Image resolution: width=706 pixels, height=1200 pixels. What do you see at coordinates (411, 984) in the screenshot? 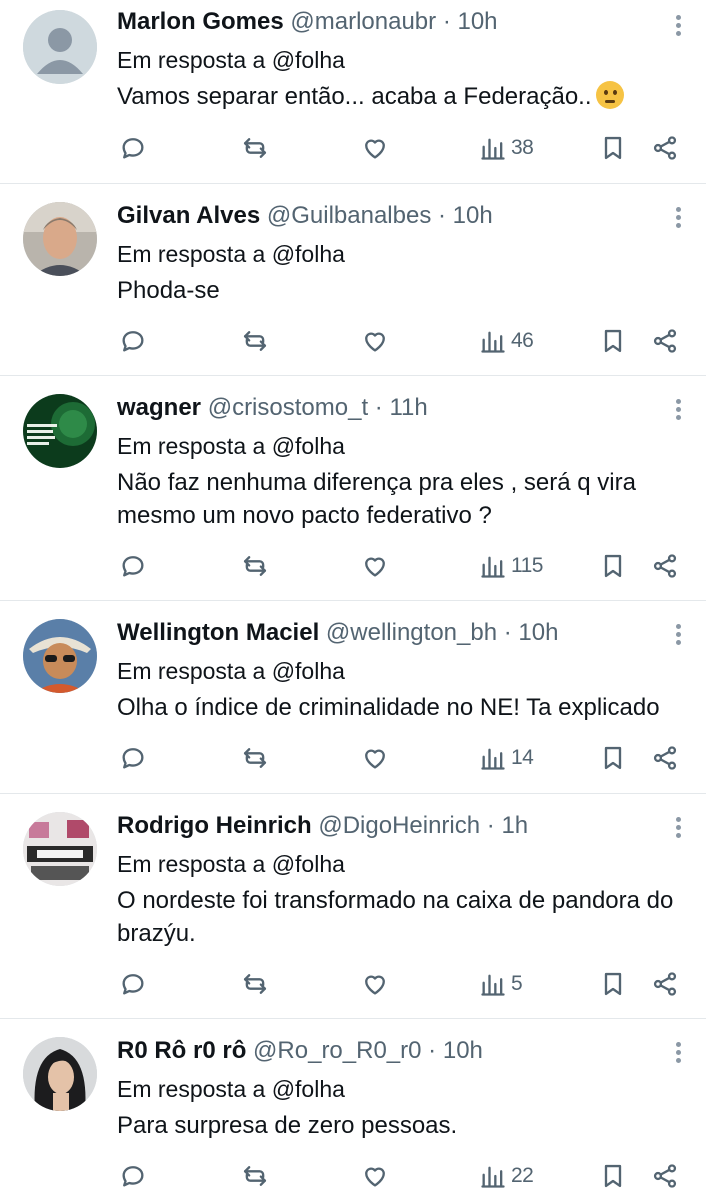
I see `action-bar: 5` at bounding box center [411, 984].